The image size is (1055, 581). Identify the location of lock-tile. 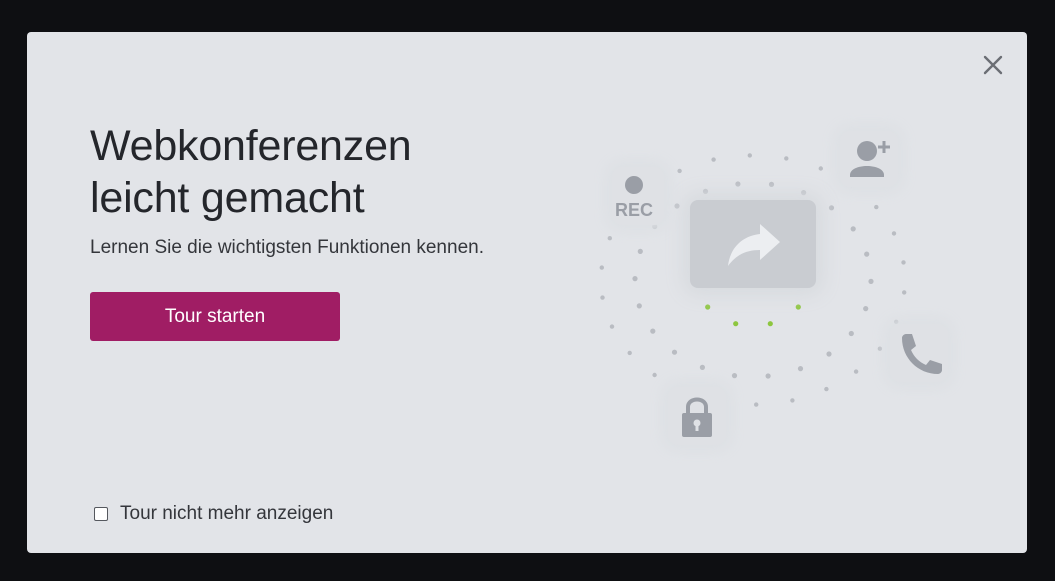
(697, 416).